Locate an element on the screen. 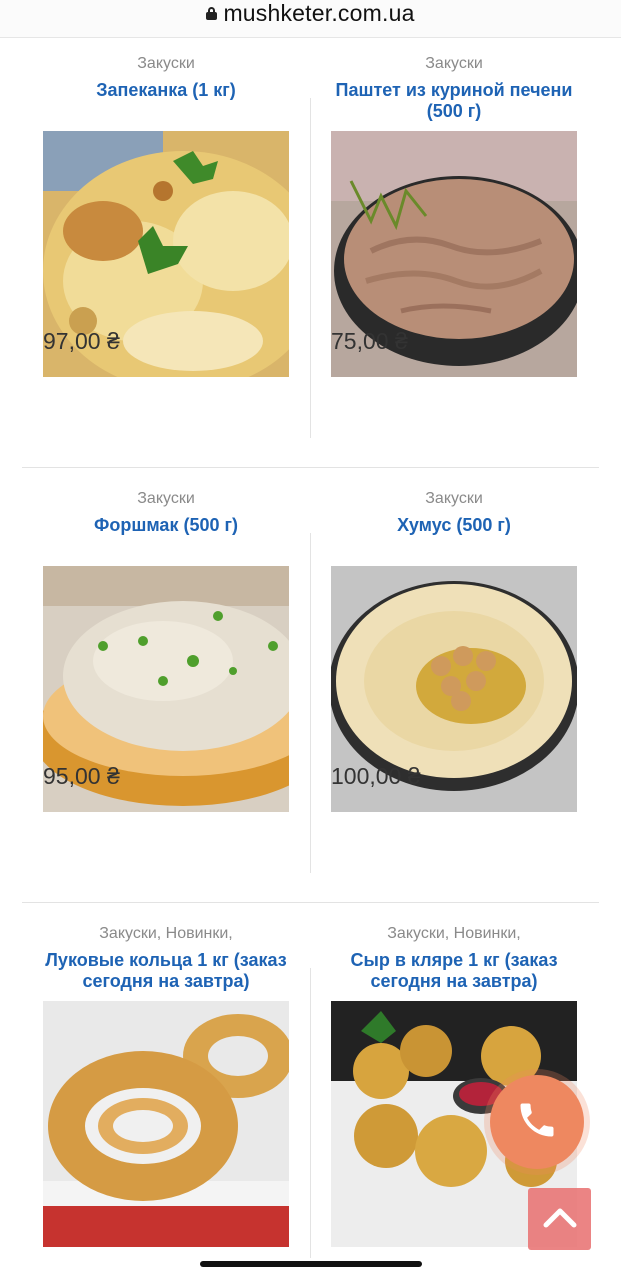  product-title: Форшмак (500 г) is located at coordinates (166, 525).